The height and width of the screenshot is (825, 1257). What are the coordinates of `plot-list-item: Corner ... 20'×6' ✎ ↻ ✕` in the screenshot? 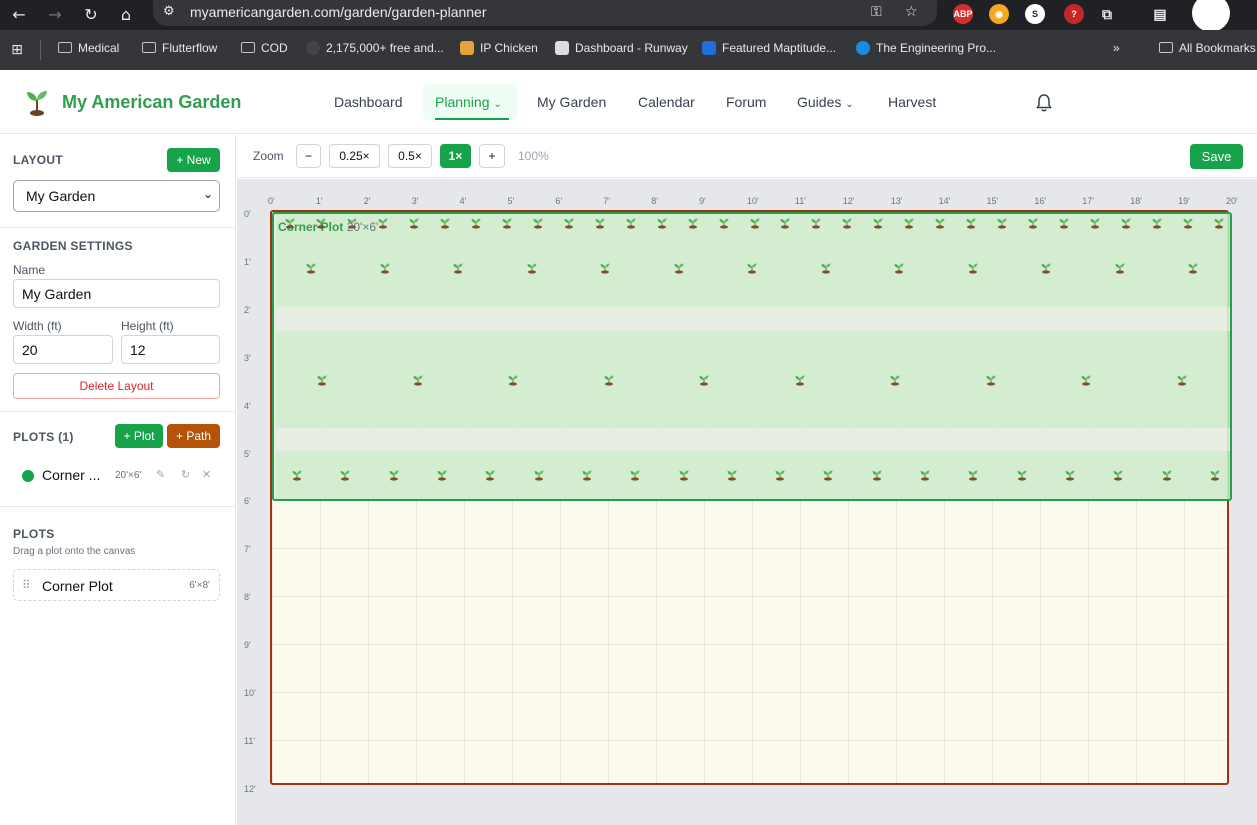 It's located at (121, 476).